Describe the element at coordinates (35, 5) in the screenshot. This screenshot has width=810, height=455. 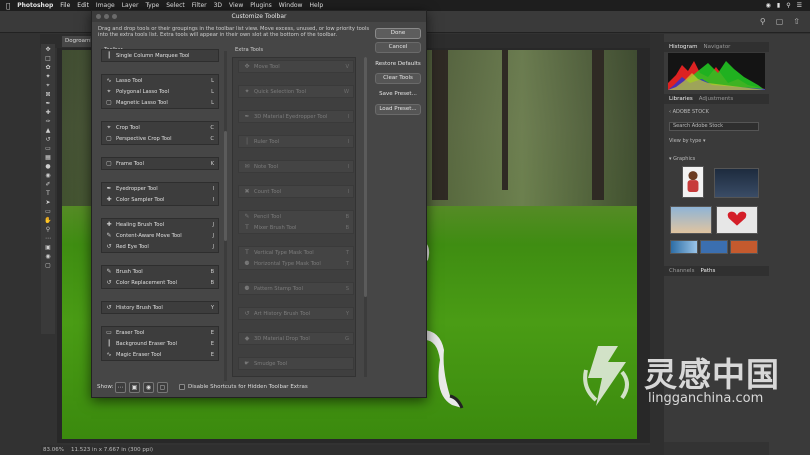
I see `menu-app-name: Photoshop` at that location.